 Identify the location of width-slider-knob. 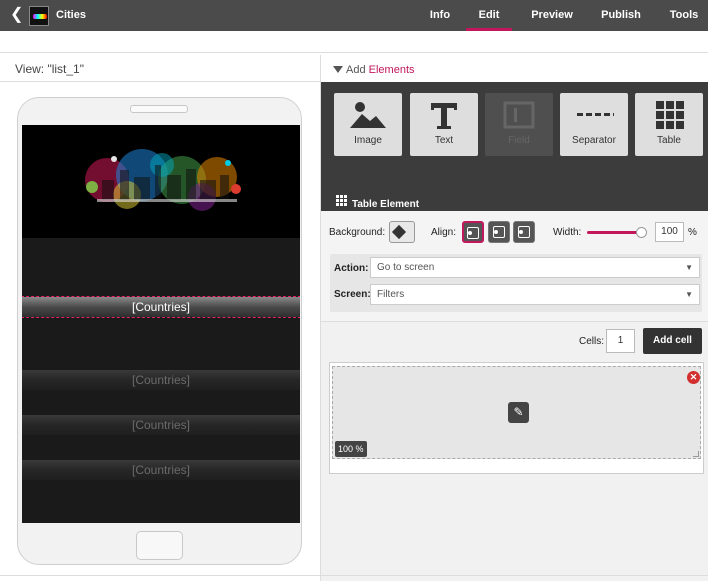
(641, 232).